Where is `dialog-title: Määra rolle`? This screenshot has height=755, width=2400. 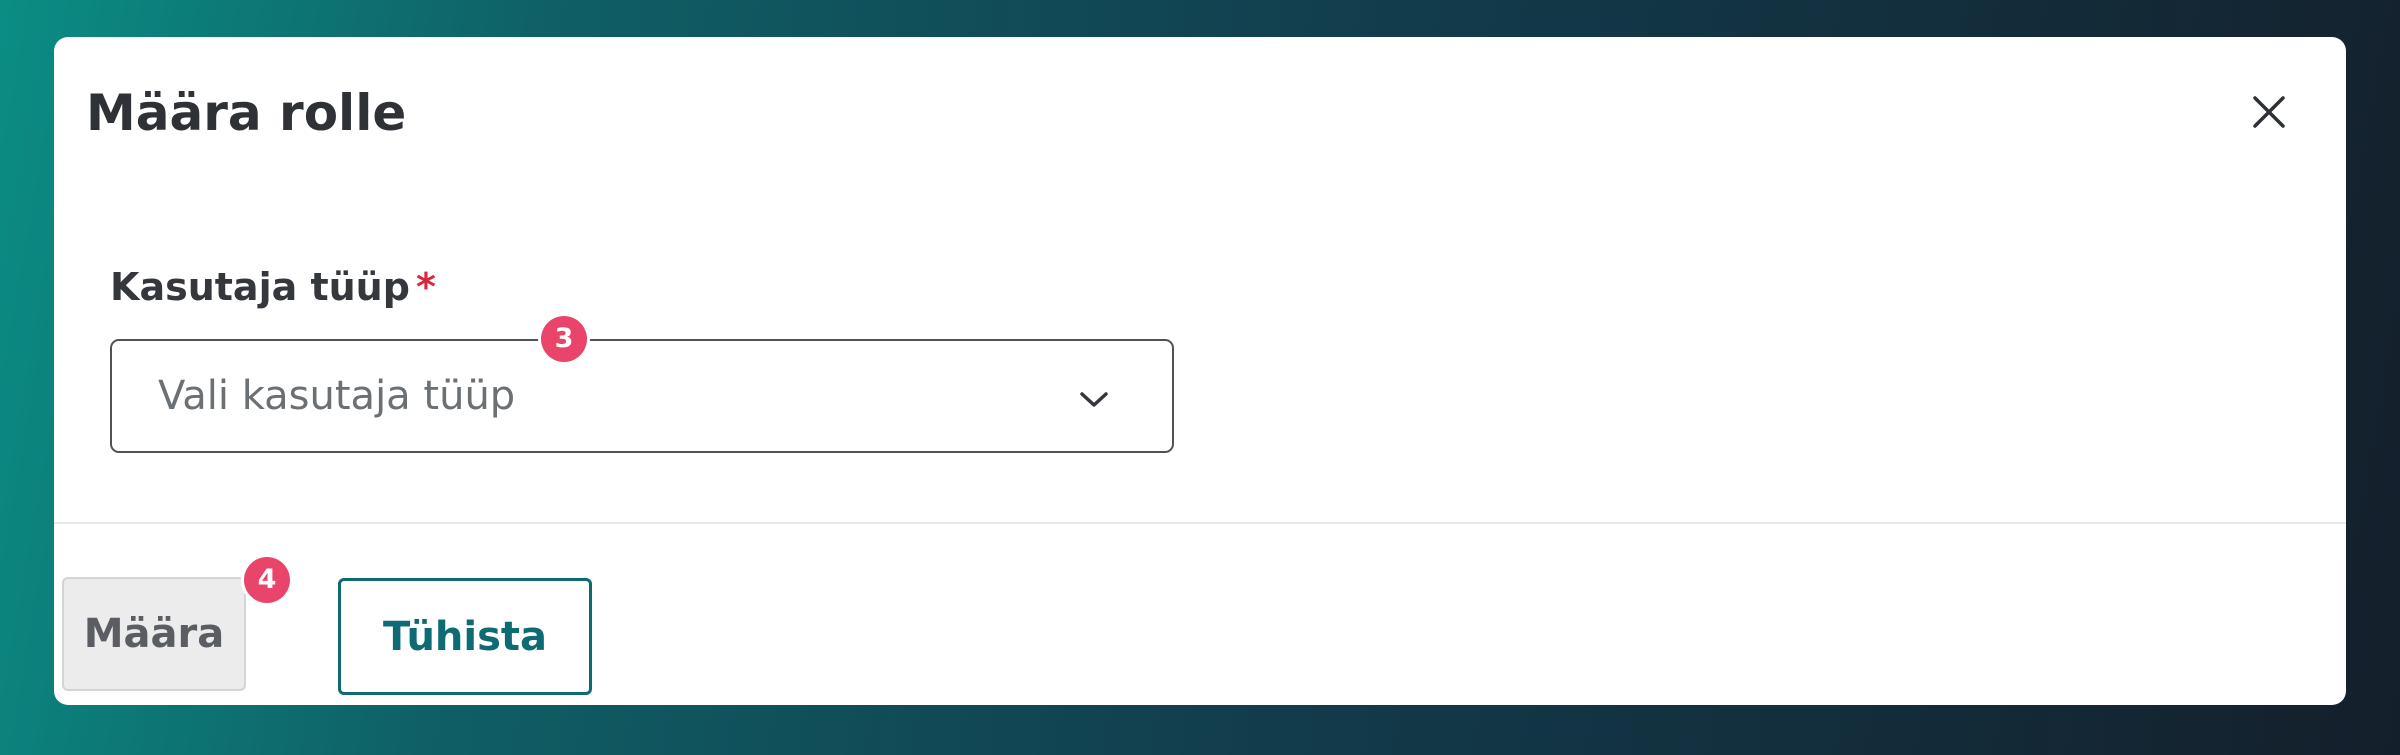 dialog-title: Määra rolle is located at coordinates (246, 113).